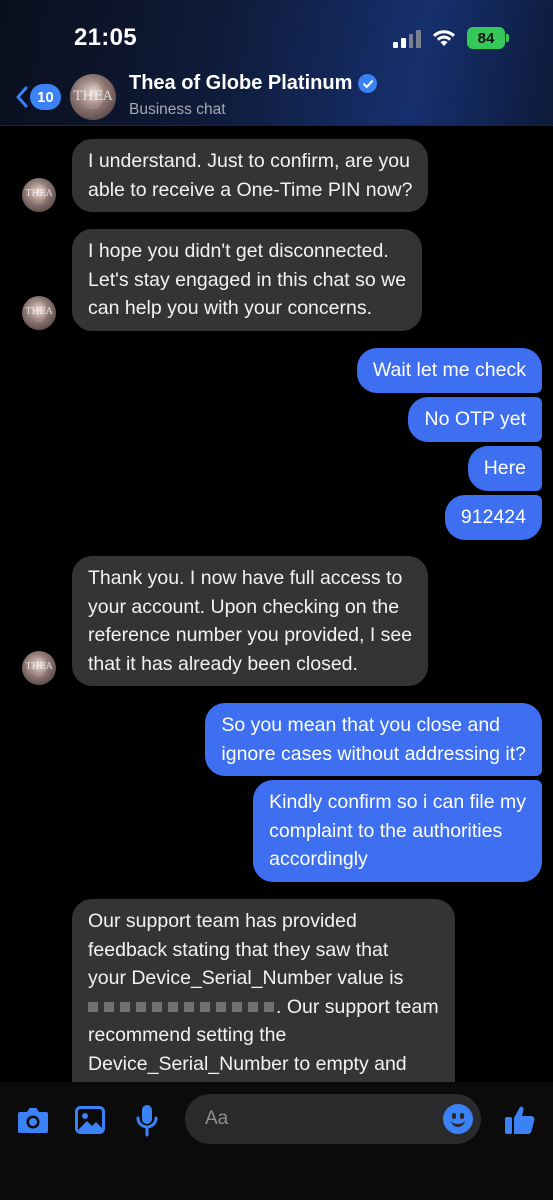  I want to click on unread-count-badge: 10, so click(45, 97).